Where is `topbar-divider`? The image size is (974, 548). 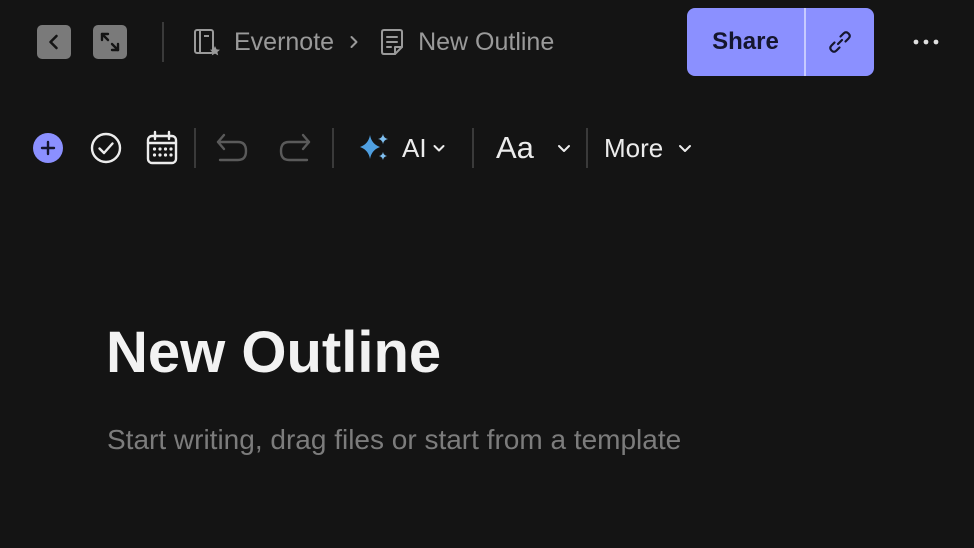
topbar-divider is located at coordinates (163, 42).